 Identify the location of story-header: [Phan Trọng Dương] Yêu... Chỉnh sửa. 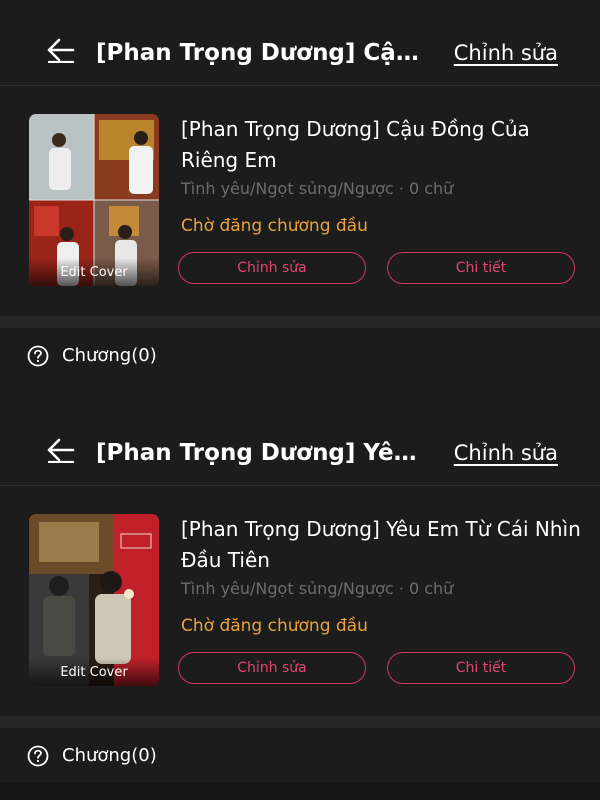
(300, 443).